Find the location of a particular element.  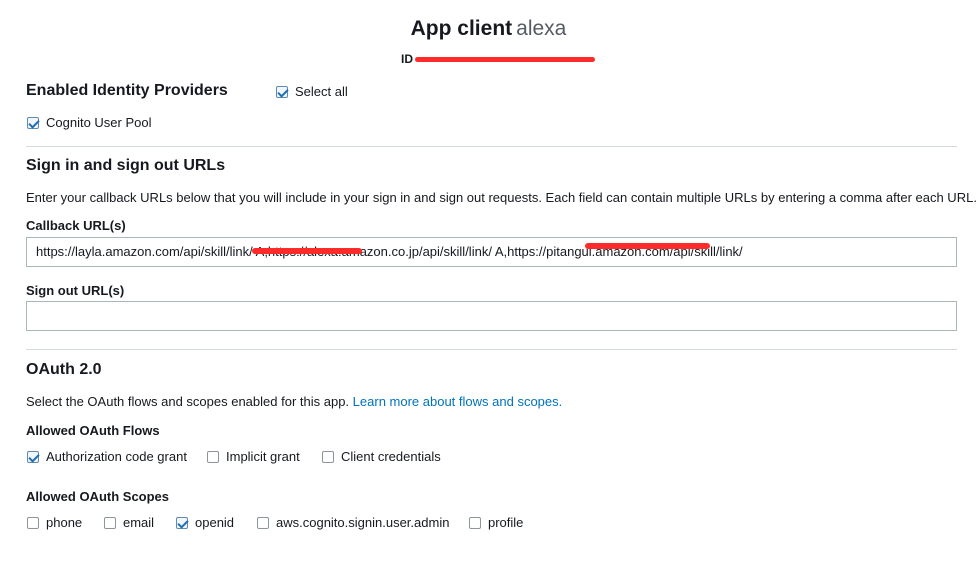

client-name: alexa is located at coordinates (541, 28).